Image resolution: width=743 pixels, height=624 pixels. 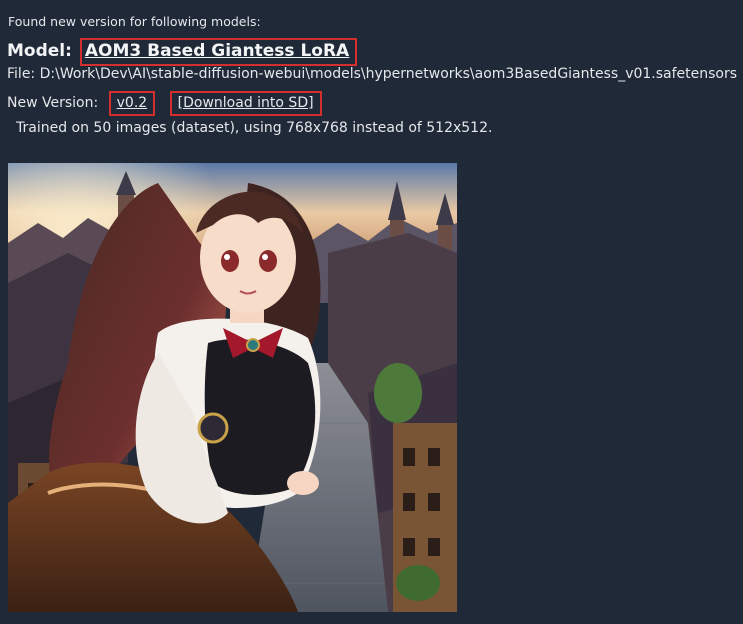 I want to click on notice-header: Found new version for following models:, so click(x=134, y=21).